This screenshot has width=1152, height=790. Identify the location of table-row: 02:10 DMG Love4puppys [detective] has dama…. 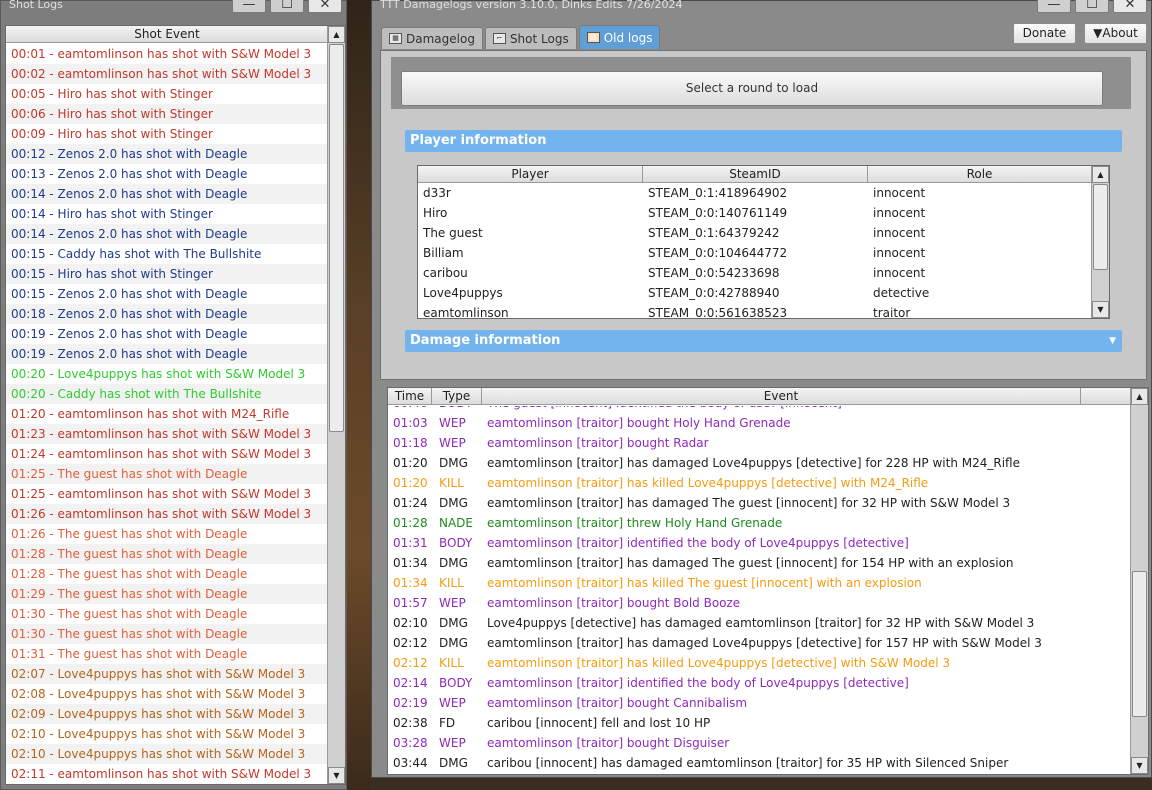
(760, 623).